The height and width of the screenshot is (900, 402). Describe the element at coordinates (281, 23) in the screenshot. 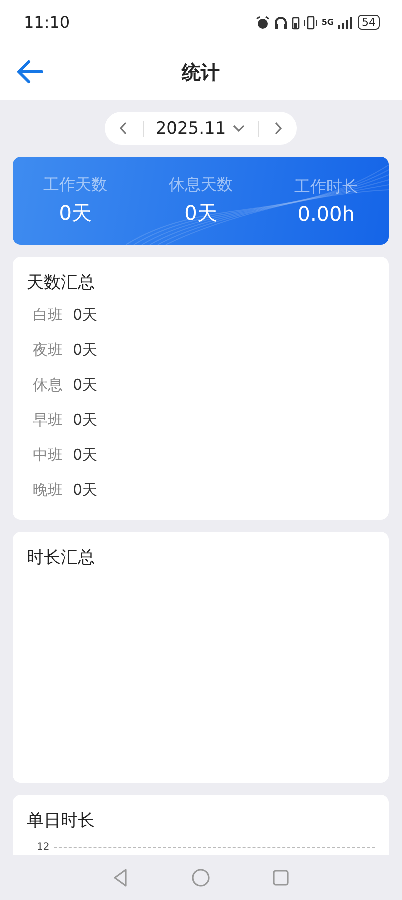

I see `headphones-icon` at that location.